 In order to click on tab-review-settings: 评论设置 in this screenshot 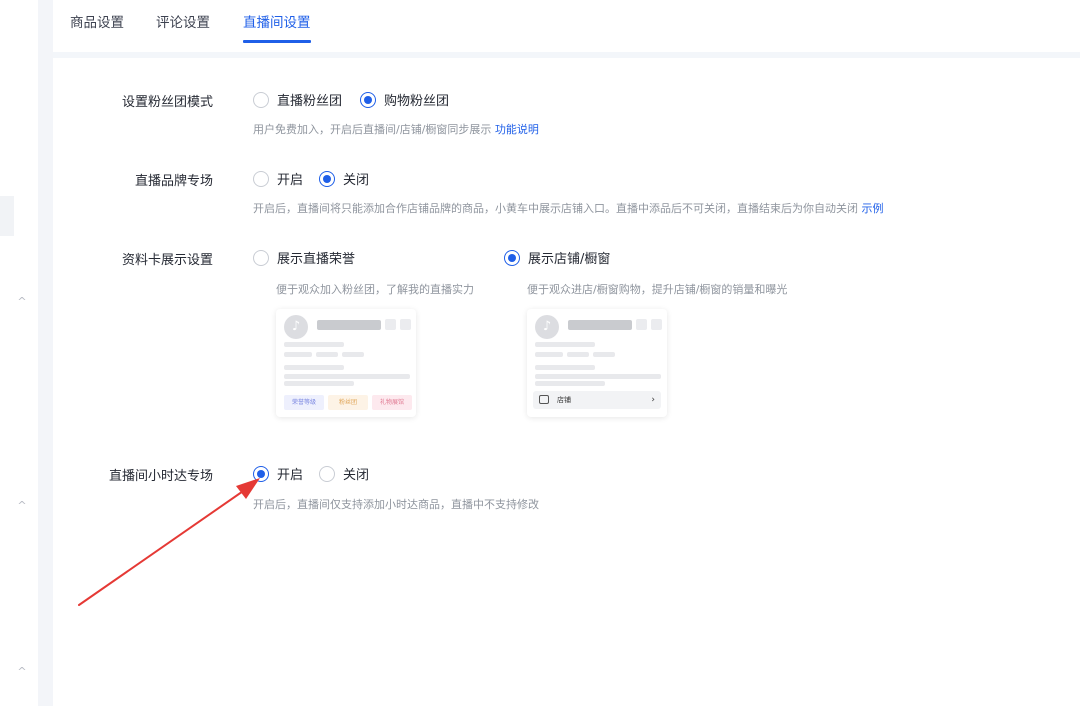, I will do `click(183, 29)`.